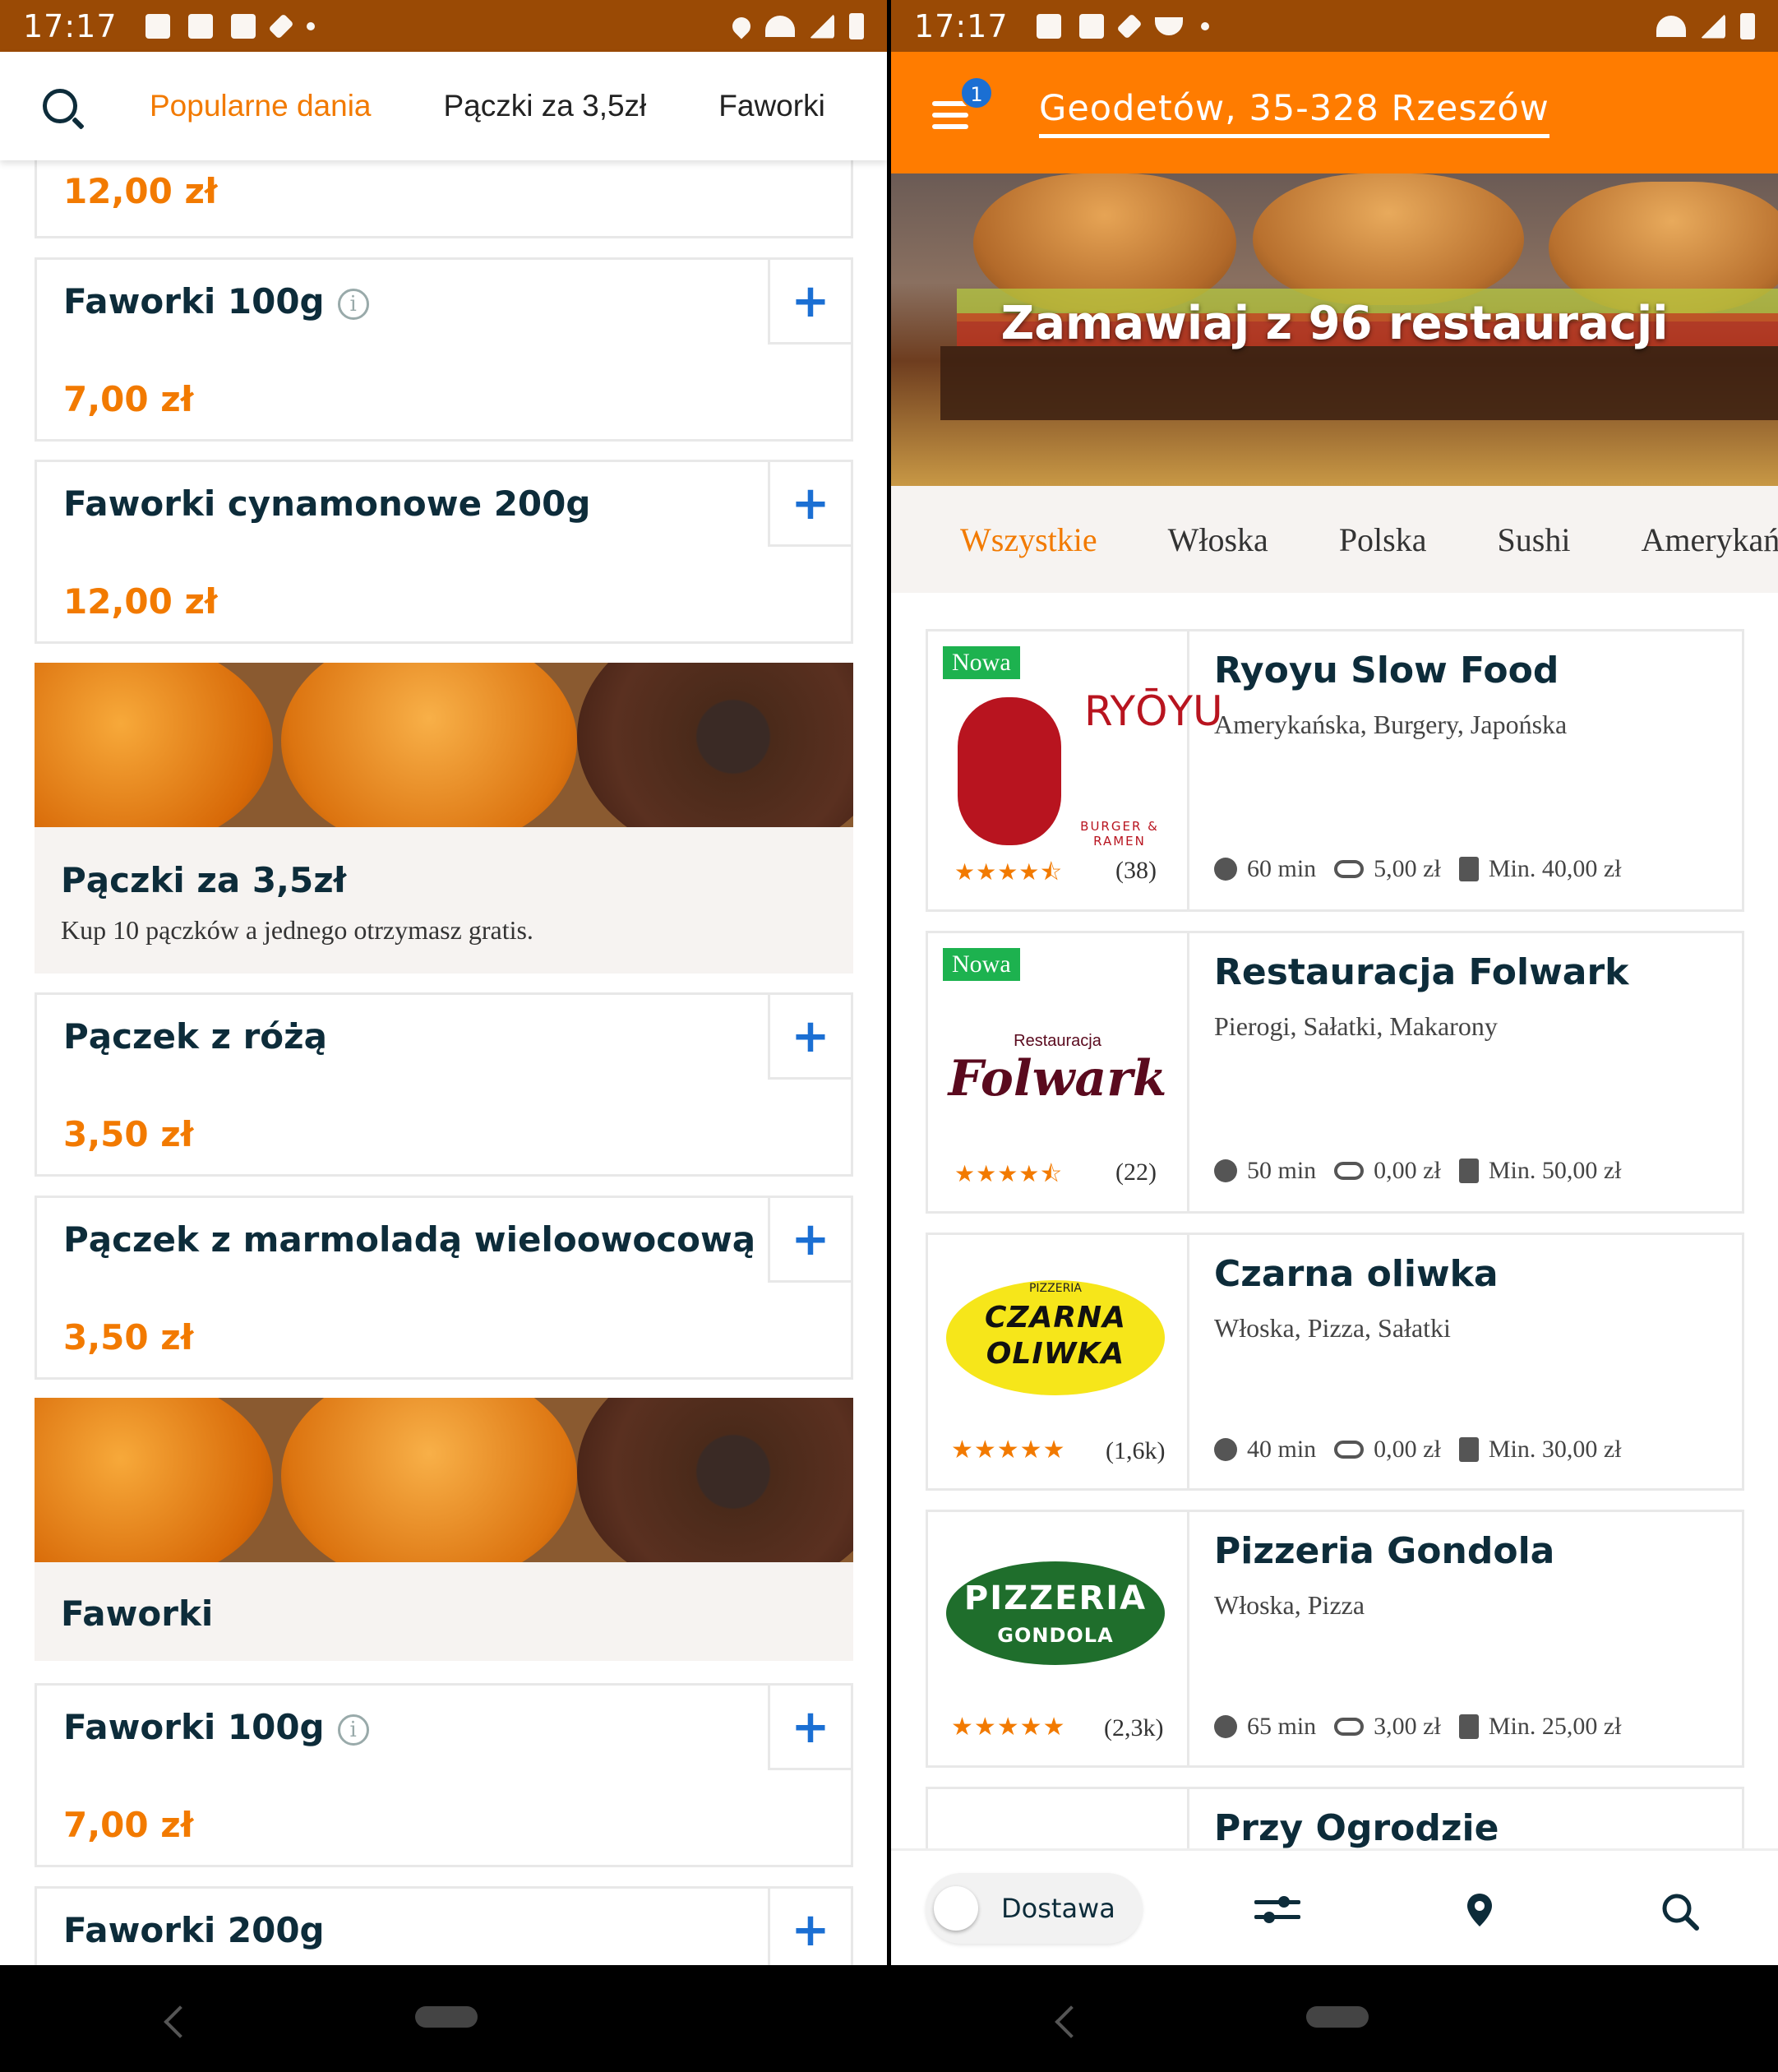 The width and height of the screenshot is (1778, 2072). What do you see at coordinates (1153, 711) in the screenshot?
I see `logo-text: RYŌYU` at bounding box center [1153, 711].